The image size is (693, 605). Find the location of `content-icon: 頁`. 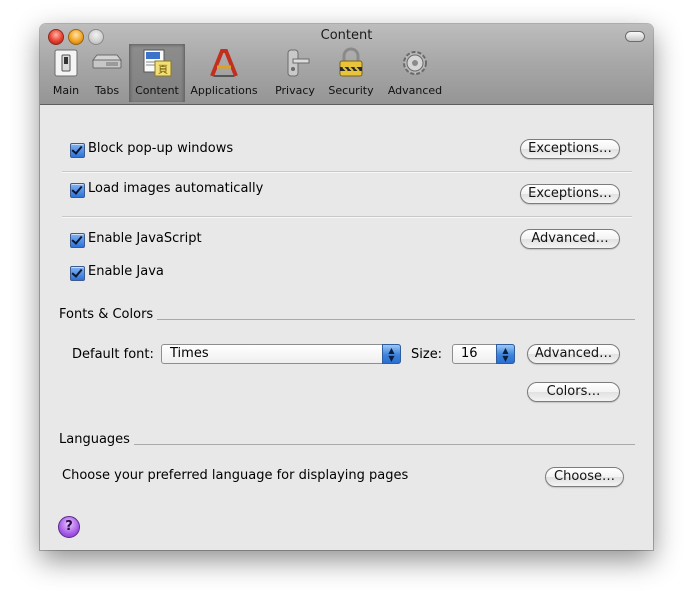

content-icon: 頁 is located at coordinates (157, 63).